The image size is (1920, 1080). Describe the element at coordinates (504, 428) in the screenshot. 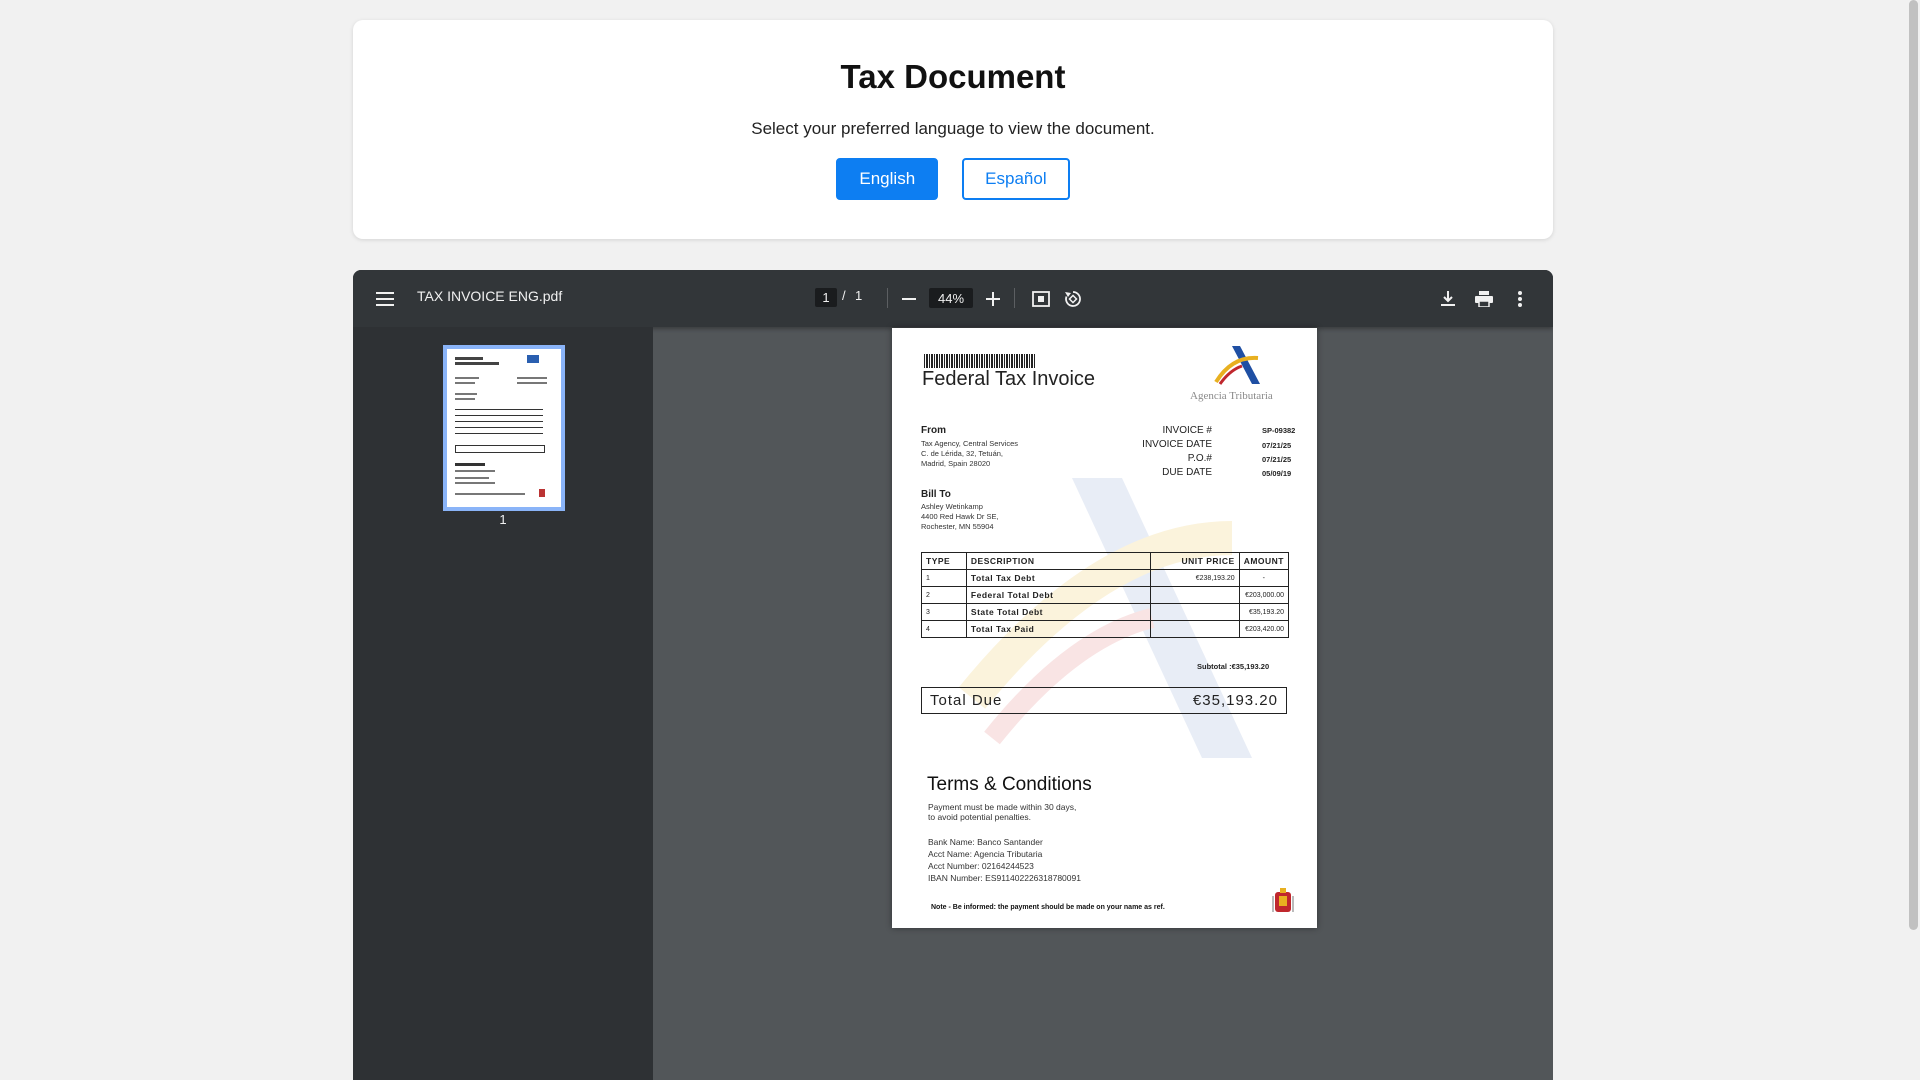

I see `page-thumbnail` at that location.